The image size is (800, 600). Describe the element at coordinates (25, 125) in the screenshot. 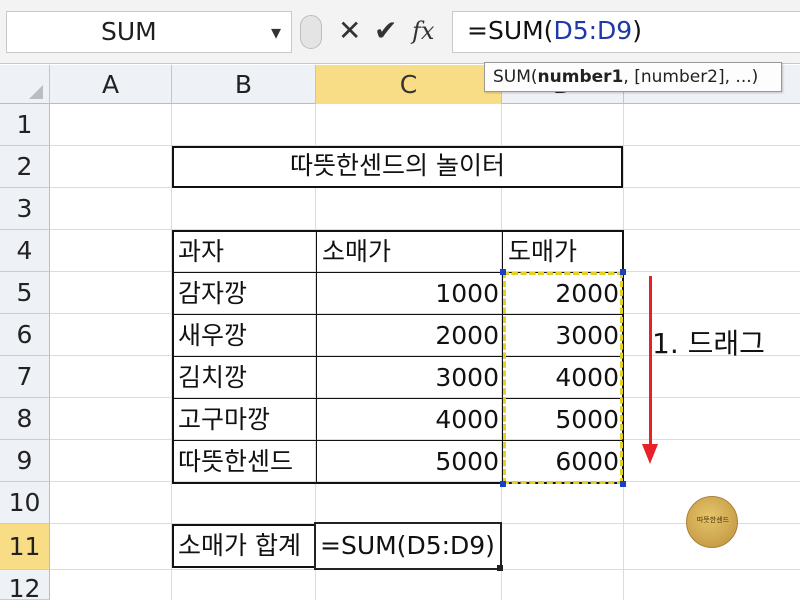

I see `row-header-1: 1` at that location.